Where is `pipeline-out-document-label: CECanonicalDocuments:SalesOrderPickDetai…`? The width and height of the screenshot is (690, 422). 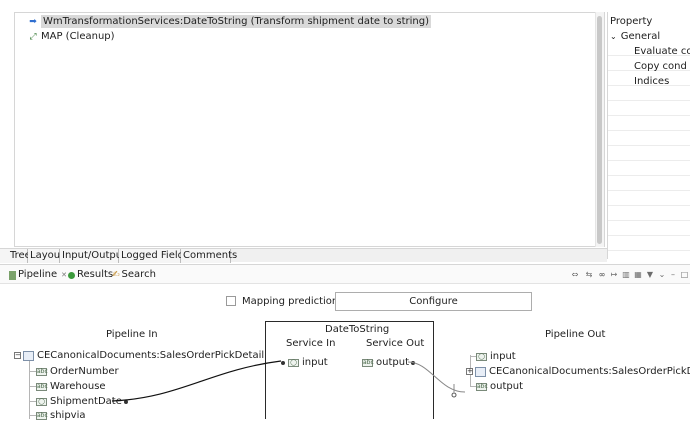 pipeline-out-document-label: CECanonicalDocuments:SalesOrderPickDetai… is located at coordinates (589, 371).